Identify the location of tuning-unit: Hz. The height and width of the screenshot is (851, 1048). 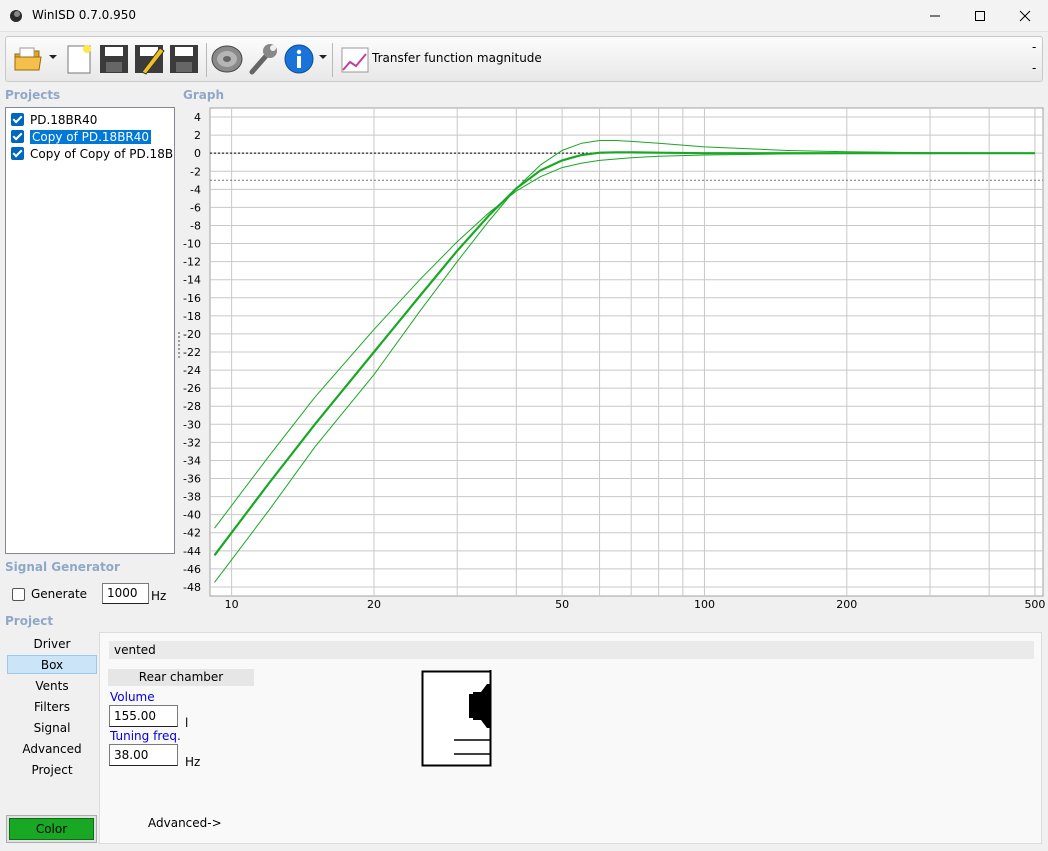
(193, 762).